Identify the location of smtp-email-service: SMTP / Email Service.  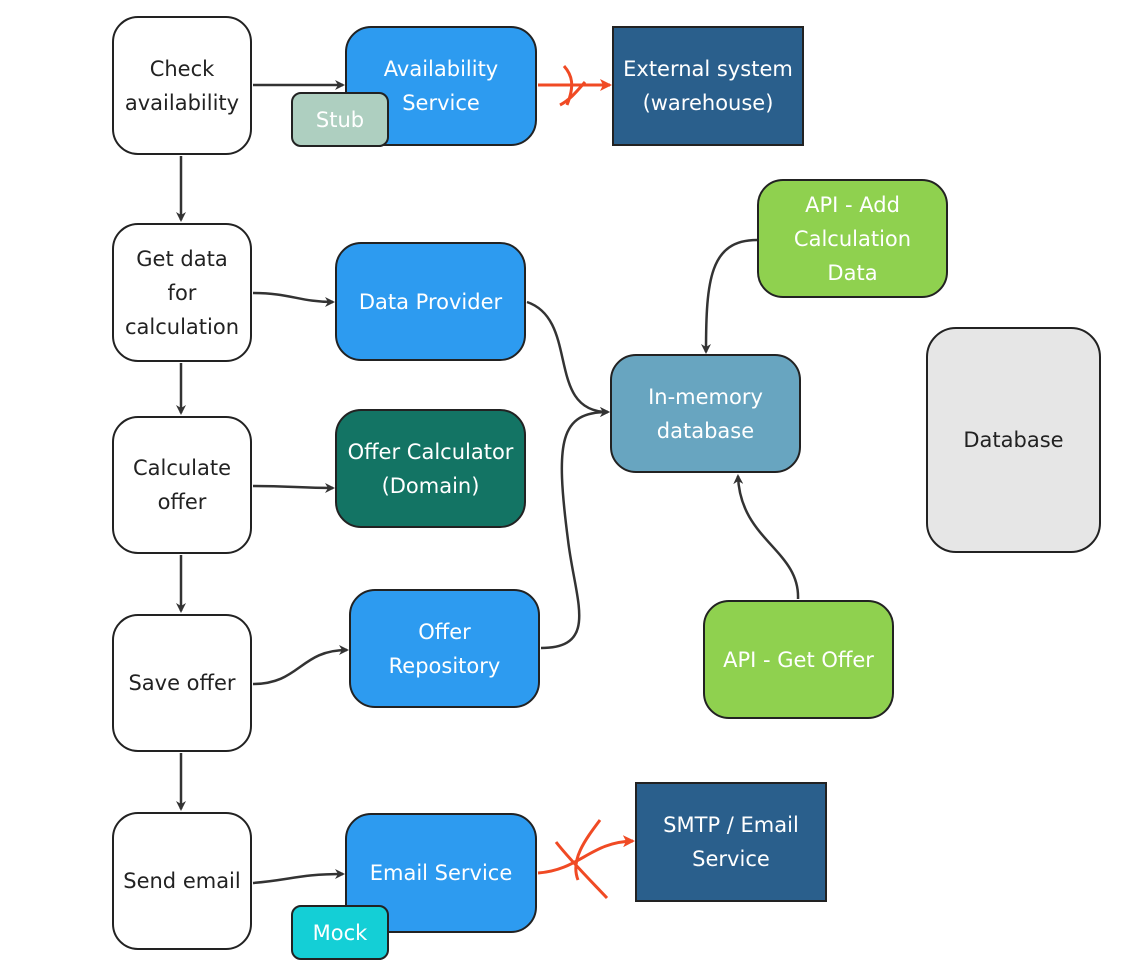
(731, 842).